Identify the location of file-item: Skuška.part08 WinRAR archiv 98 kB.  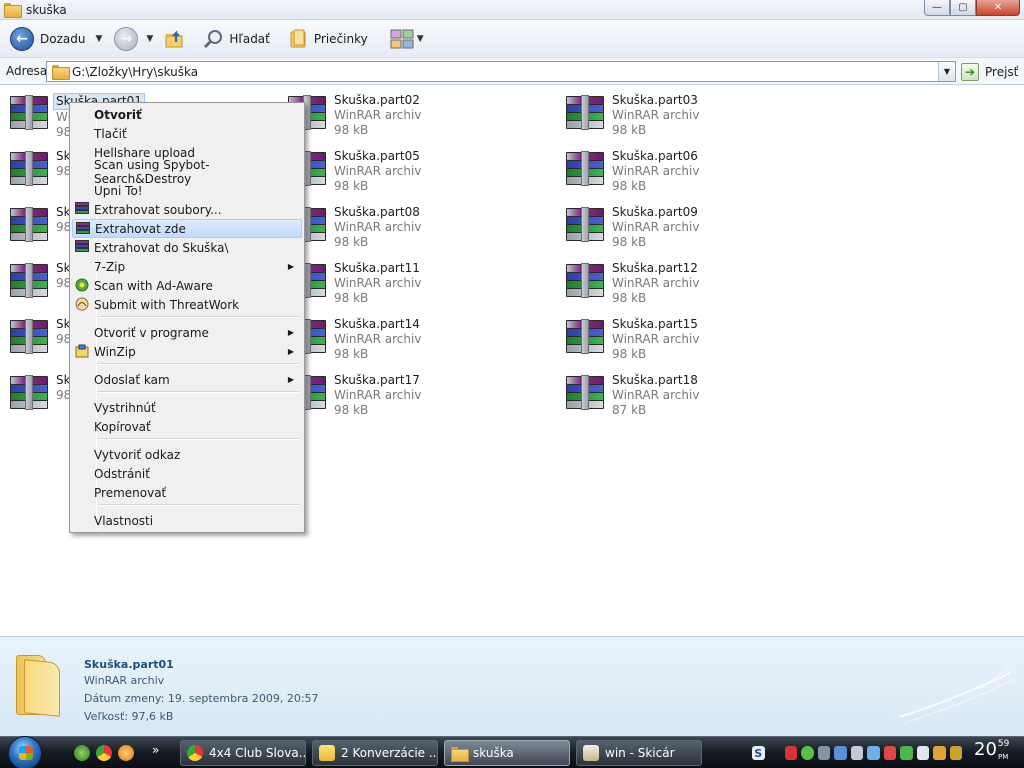
(408, 226).